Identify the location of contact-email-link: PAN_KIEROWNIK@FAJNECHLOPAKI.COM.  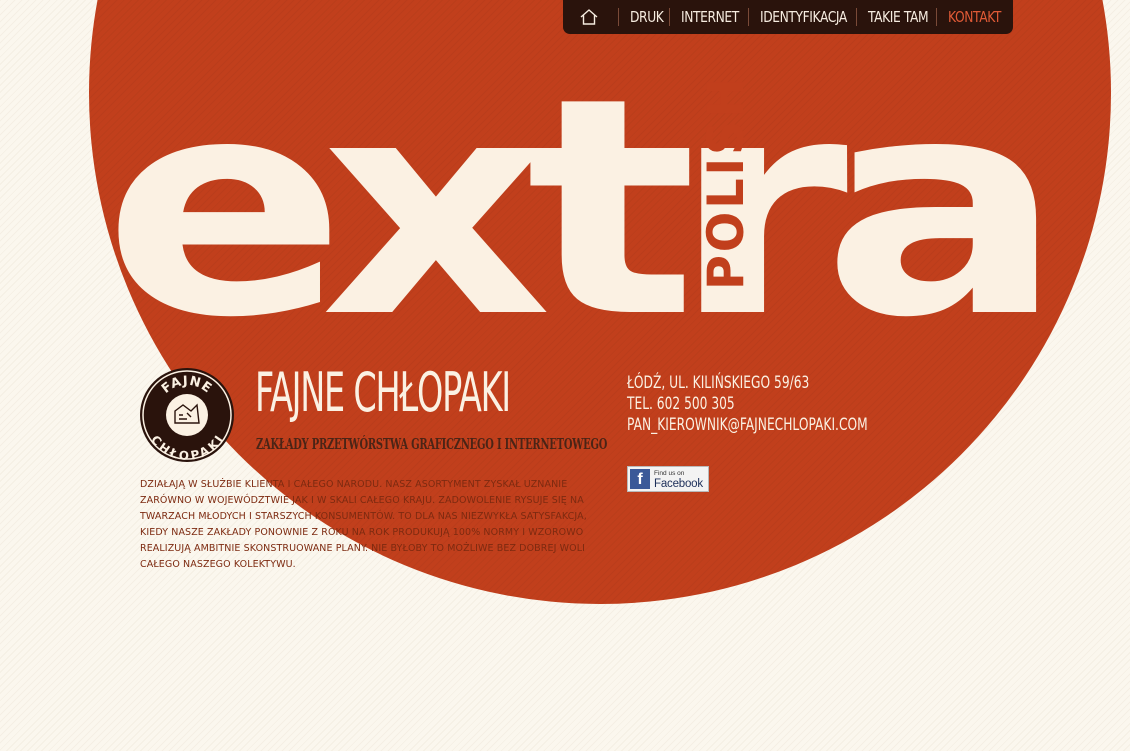
(747, 425).